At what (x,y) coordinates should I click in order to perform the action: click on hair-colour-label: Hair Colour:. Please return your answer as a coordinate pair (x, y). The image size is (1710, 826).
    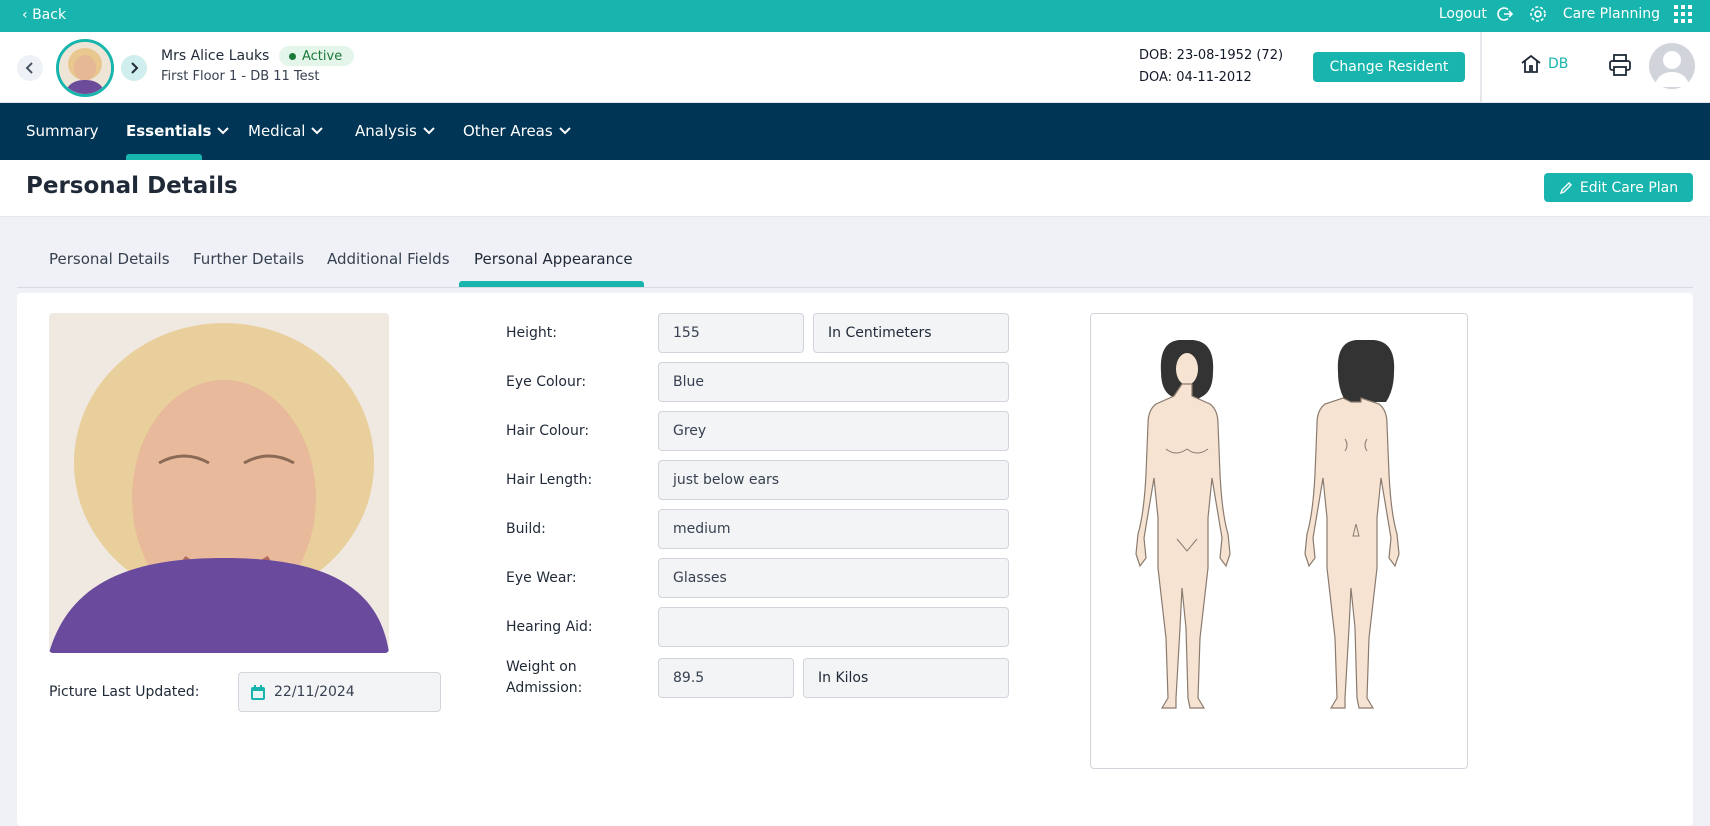
    Looking at the image, I should click on (548, 431).